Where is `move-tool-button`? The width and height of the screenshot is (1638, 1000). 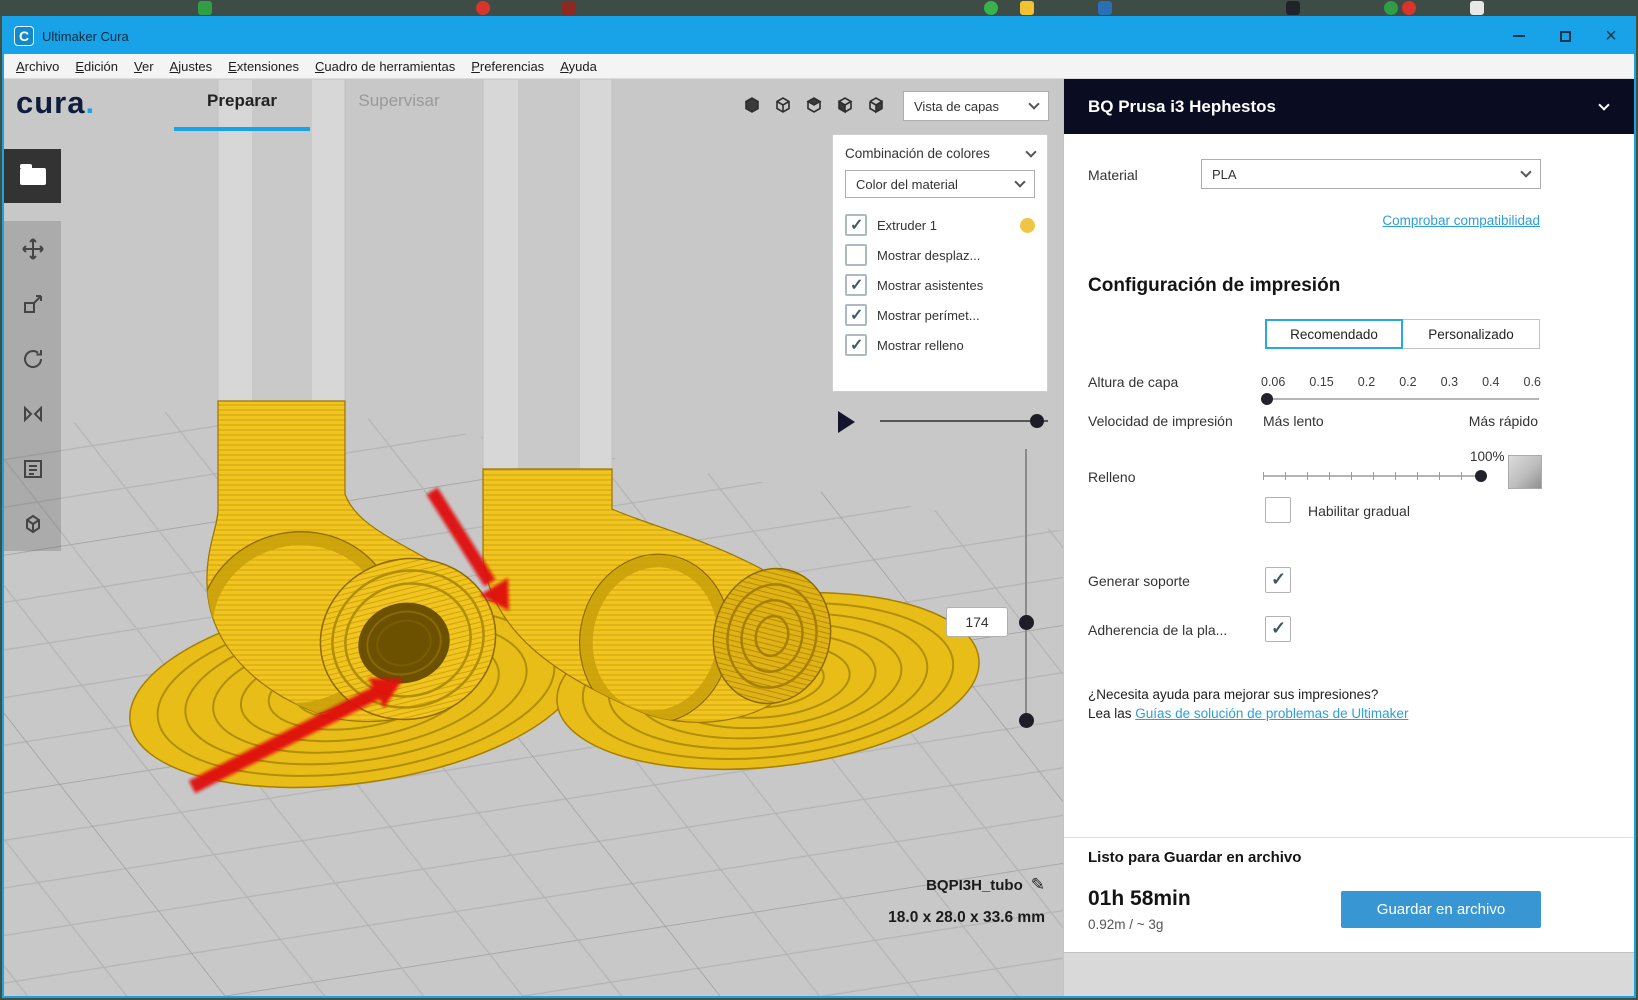
move-tool-button is located at coordinates (32, 248).